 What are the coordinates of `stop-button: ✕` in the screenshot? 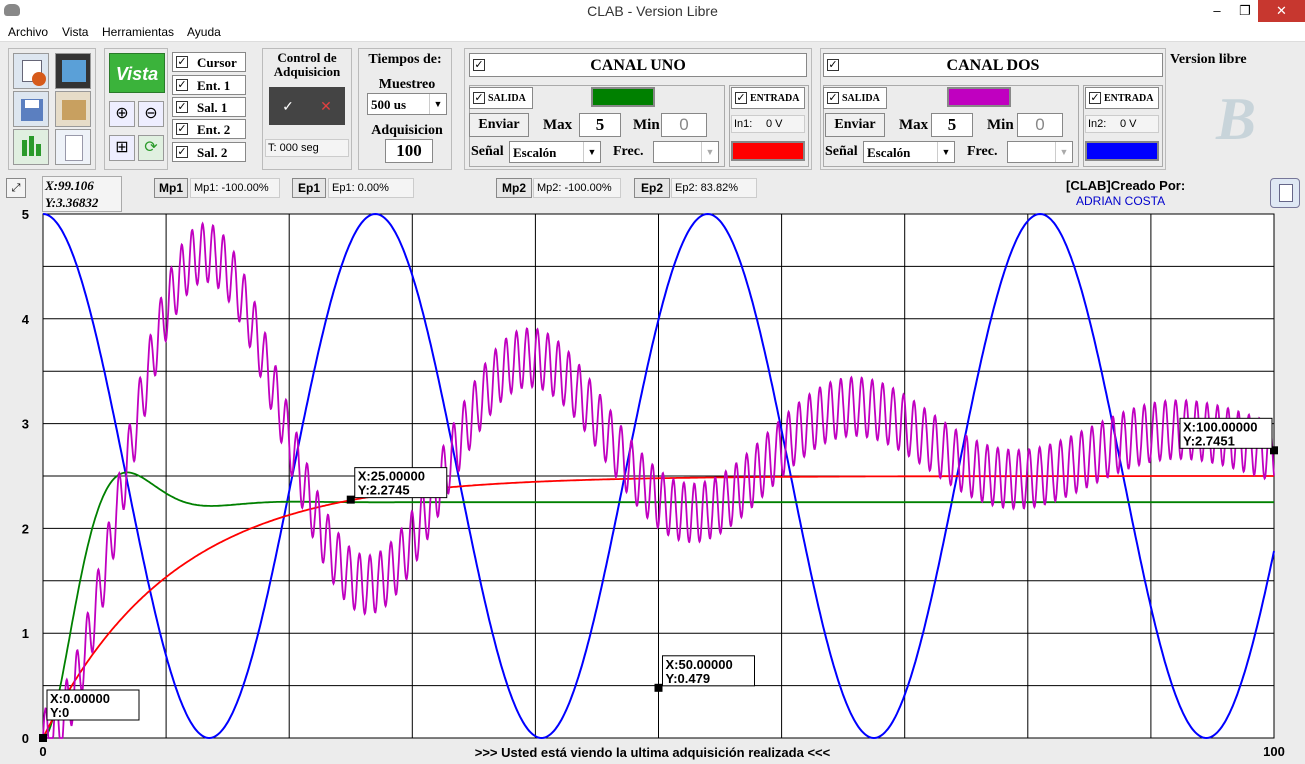 It's located at (326, 106).